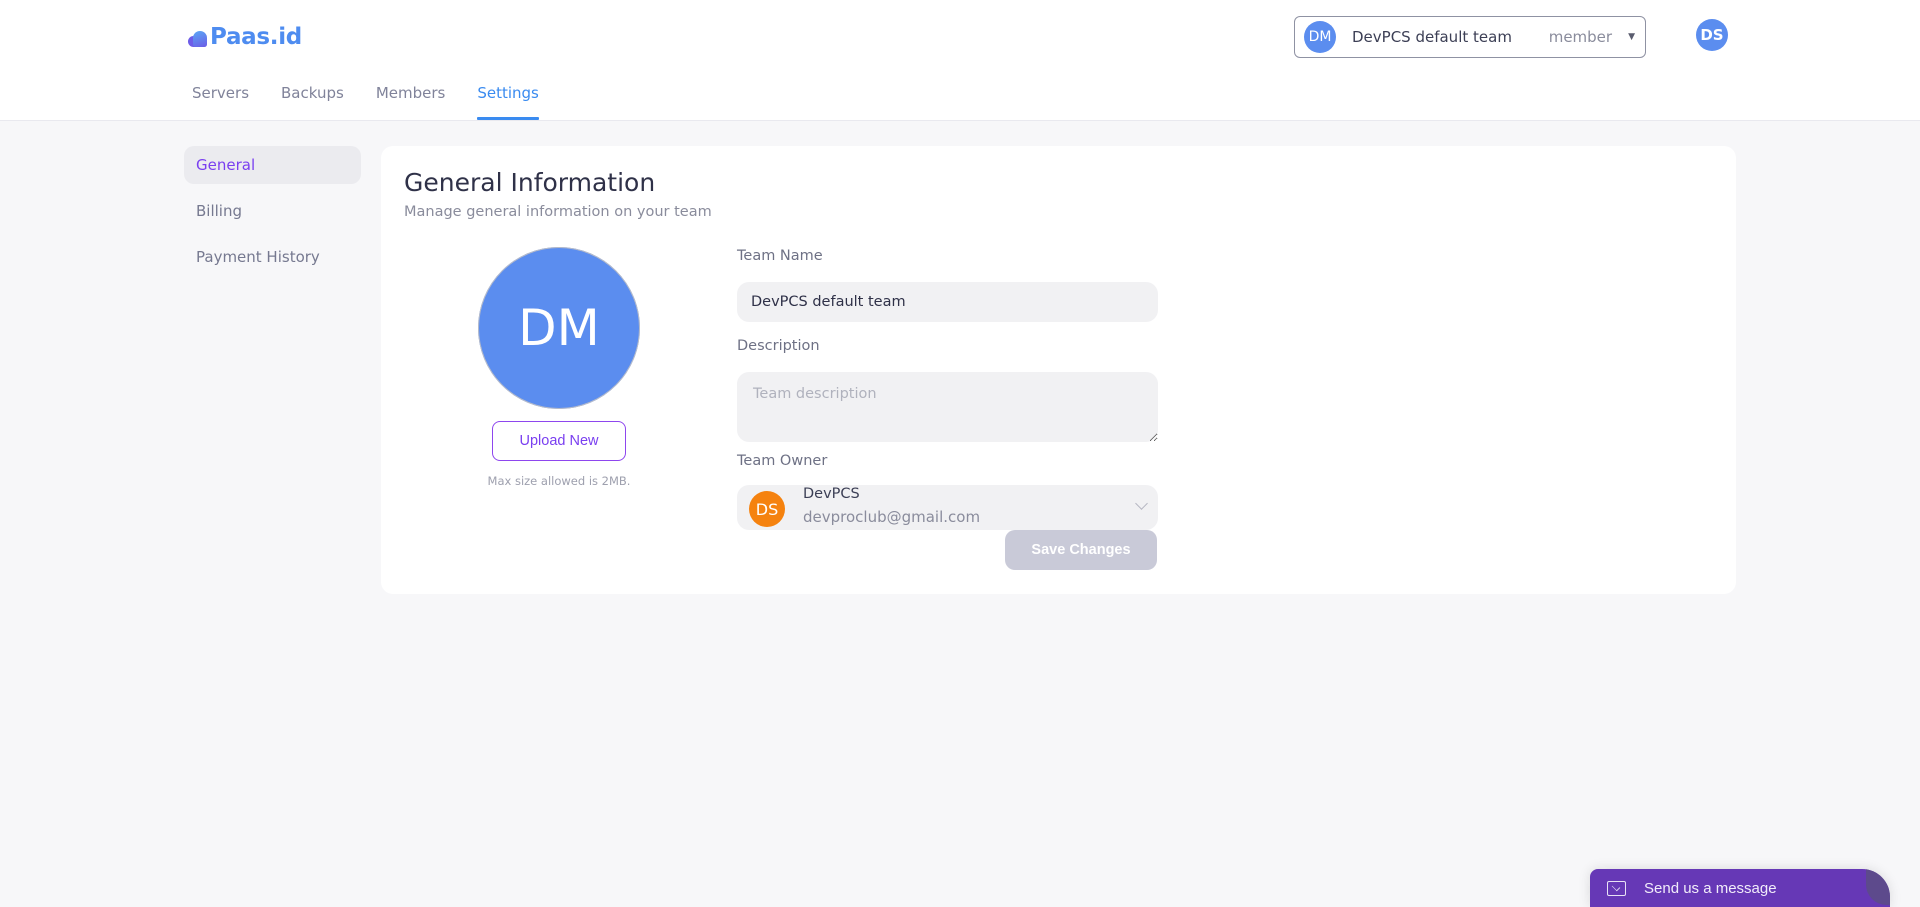 The image size is (1920, 907). Describe the element at coordinates (256, 37) in the screenshot. I see `brand-name: Paas.id` at that location.